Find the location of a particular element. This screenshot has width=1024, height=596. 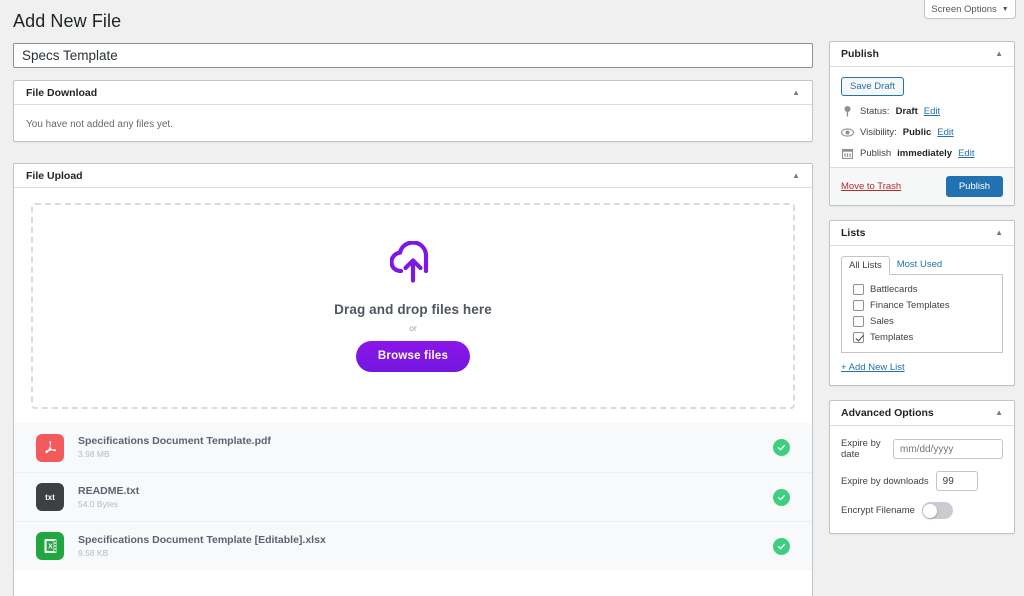

eye-icon is located at coordinates (847, 132).